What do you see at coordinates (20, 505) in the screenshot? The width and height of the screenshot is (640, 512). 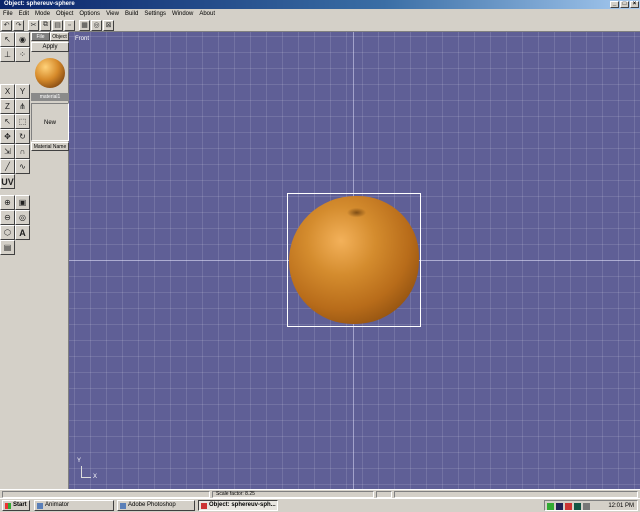 I see `start-label: Start` at bounding box center [20, 505].